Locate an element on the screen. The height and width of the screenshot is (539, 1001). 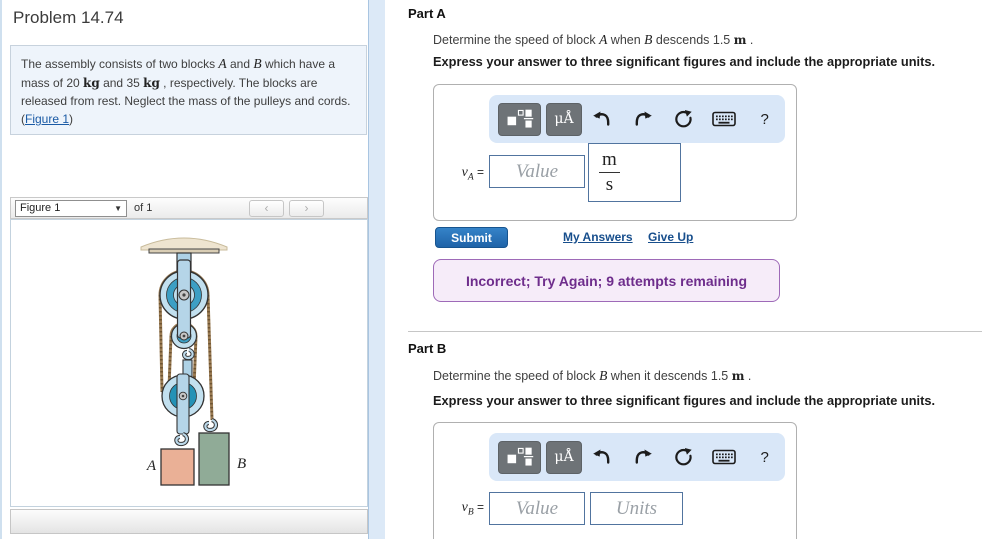
page-title: Problem 14.74 is located at coordinates (68, 17).